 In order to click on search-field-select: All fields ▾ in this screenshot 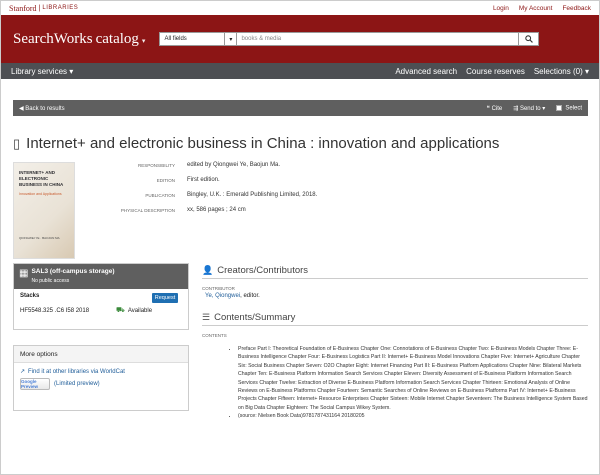, I will do `click(198, 39)`.